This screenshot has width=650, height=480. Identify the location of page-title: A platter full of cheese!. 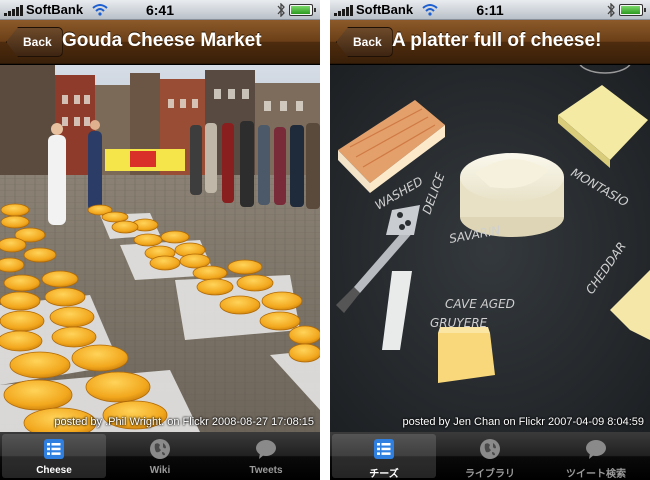
(497, 40).